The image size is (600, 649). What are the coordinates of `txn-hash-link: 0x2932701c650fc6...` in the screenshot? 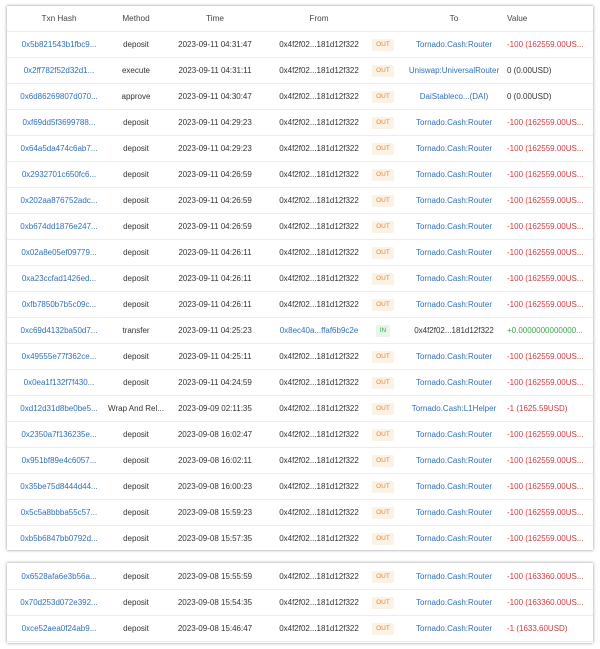 It's located at (59, 174).